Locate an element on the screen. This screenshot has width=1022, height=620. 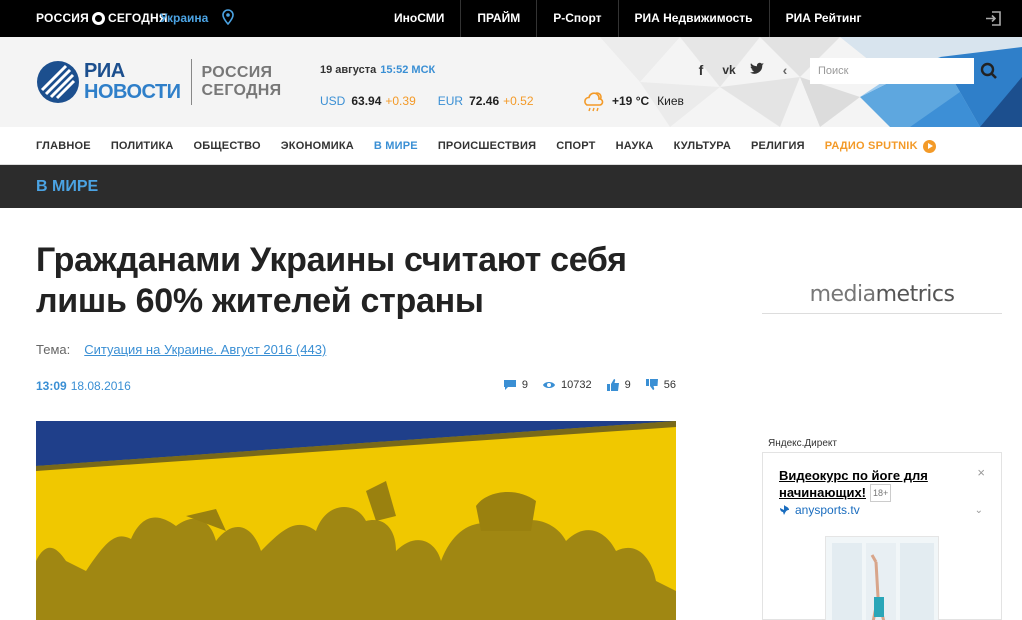
currency-code: EUR is located at coordinates (450, 101).